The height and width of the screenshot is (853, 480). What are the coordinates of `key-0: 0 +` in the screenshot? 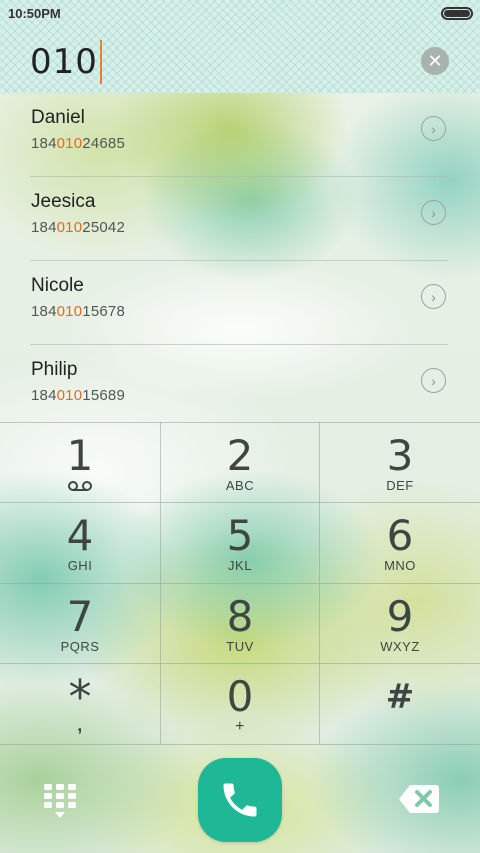 It's located at (240, 703).